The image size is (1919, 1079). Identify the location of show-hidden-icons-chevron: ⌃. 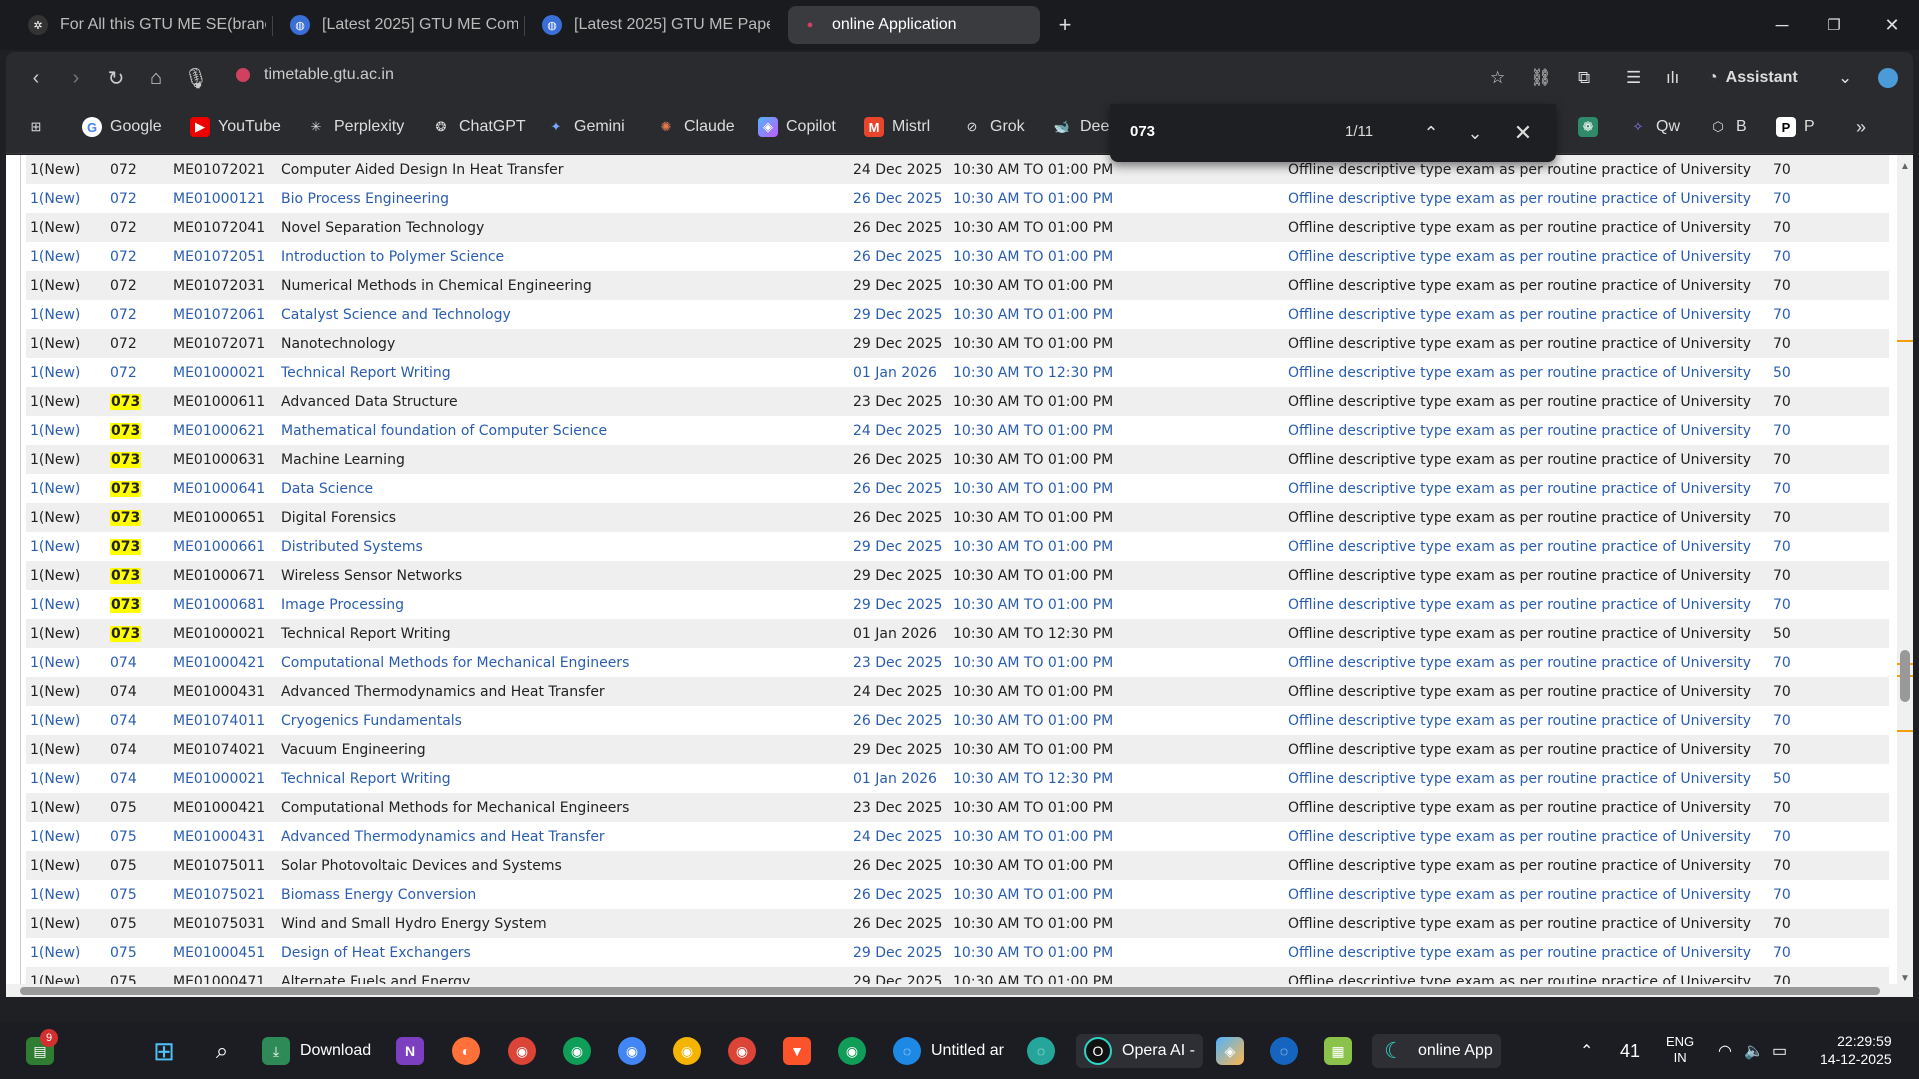
(1586, 1051).